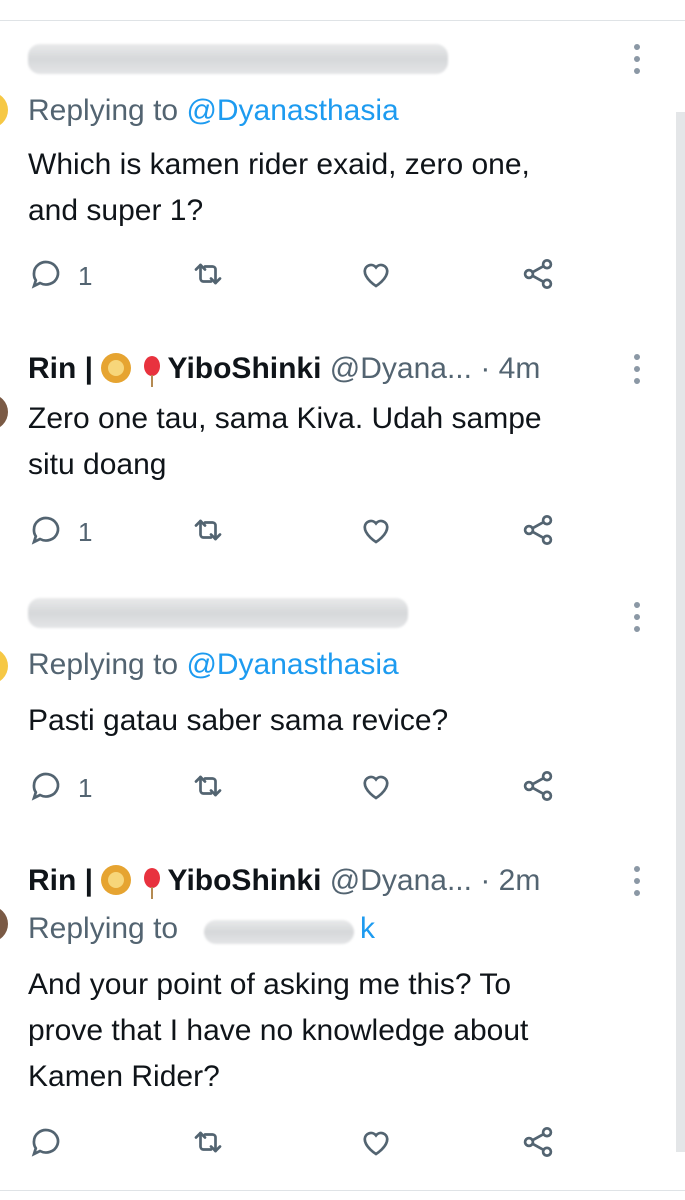 The image size is (685, 1200). What do you see at coordinates (279, 164) in the screenshot?
I see `tweet-text-line: Which is kamen rider exaid, zero one,` at bounding box center [279, 164].